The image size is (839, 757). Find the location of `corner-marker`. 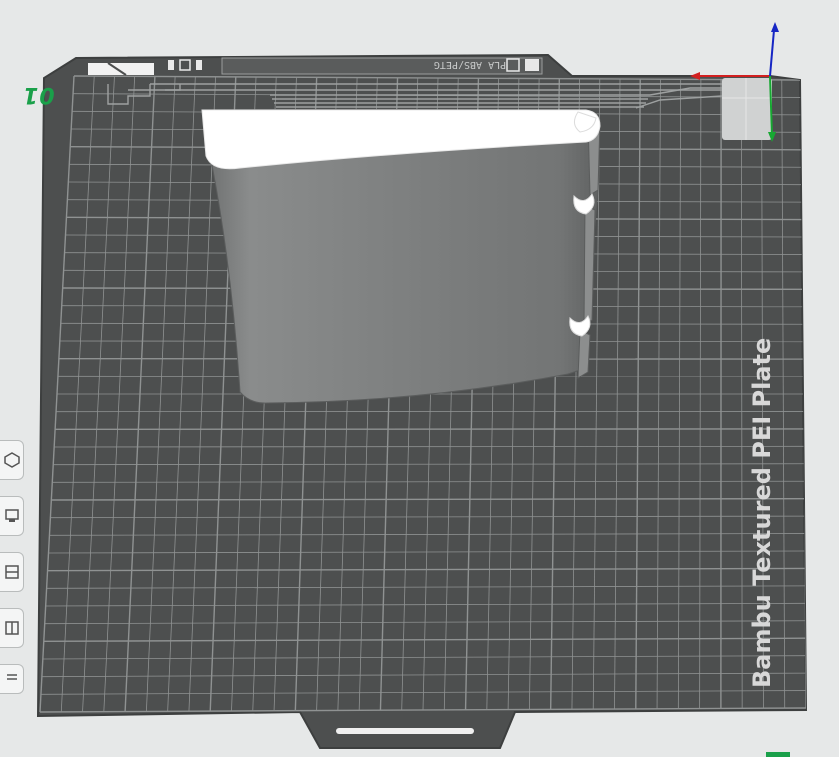

corner-marker is located at coordinates (778, 754).